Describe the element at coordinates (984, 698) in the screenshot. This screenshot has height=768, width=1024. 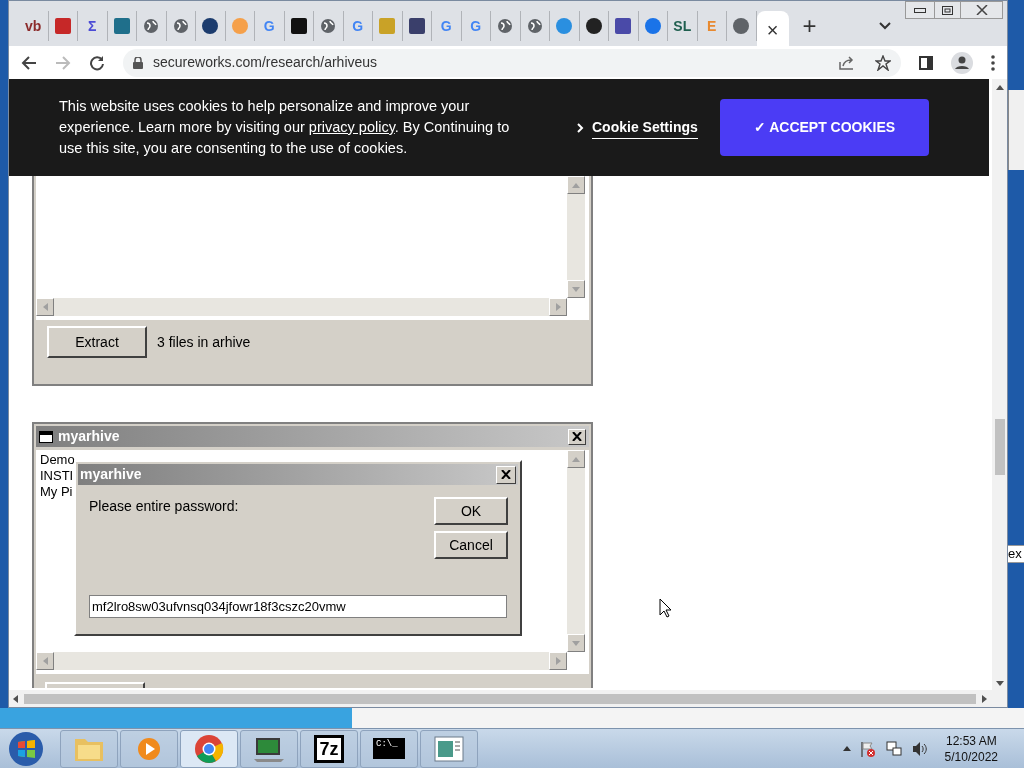
I see `scroll-right-icon` at that location.